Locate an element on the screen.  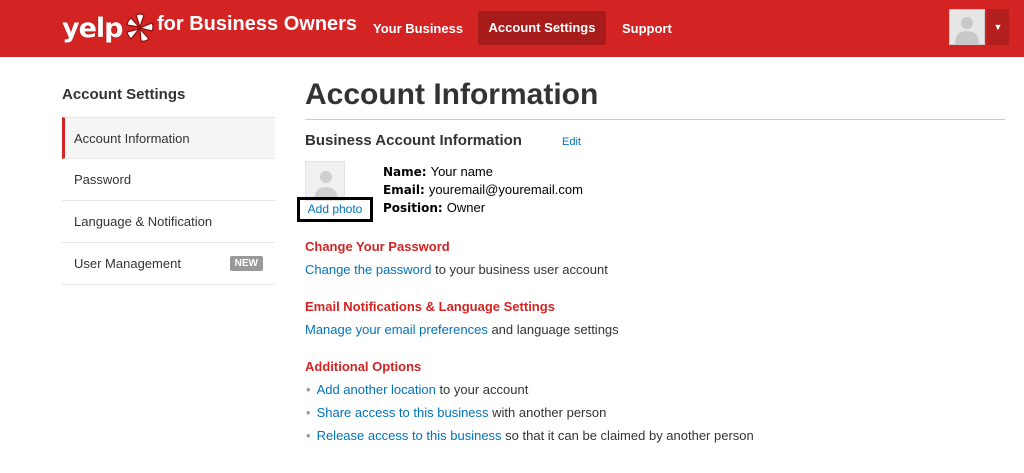
share-access-rest: with another person is located at coordinates (547, 412).